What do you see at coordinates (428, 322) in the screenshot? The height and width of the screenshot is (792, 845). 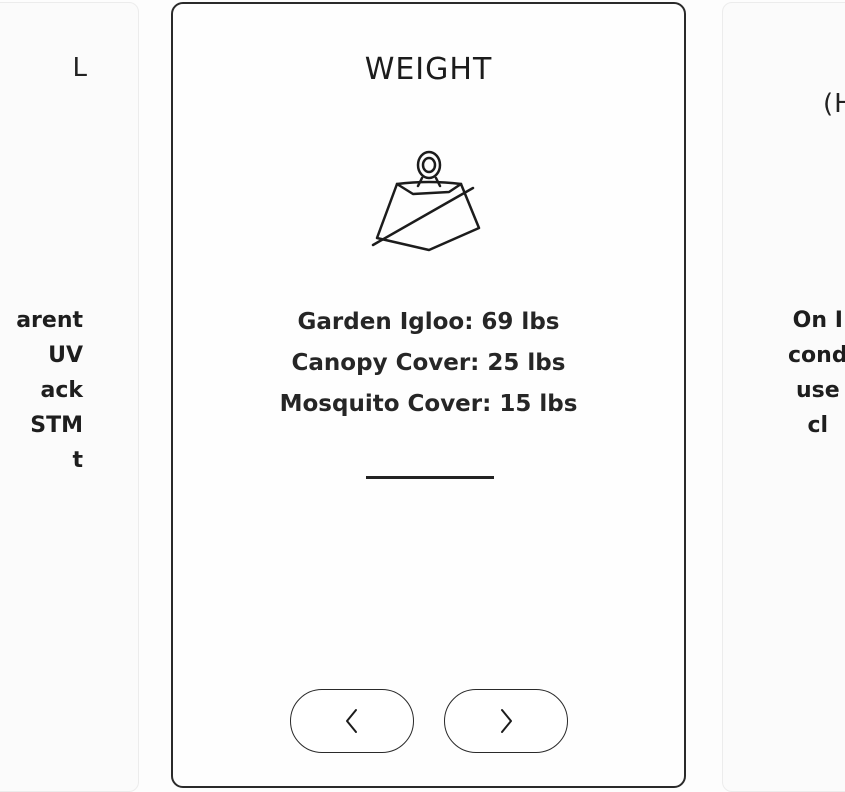 I see `weight-item: Garden Igloo: 69 lbs` at bounding box center [428, 322].